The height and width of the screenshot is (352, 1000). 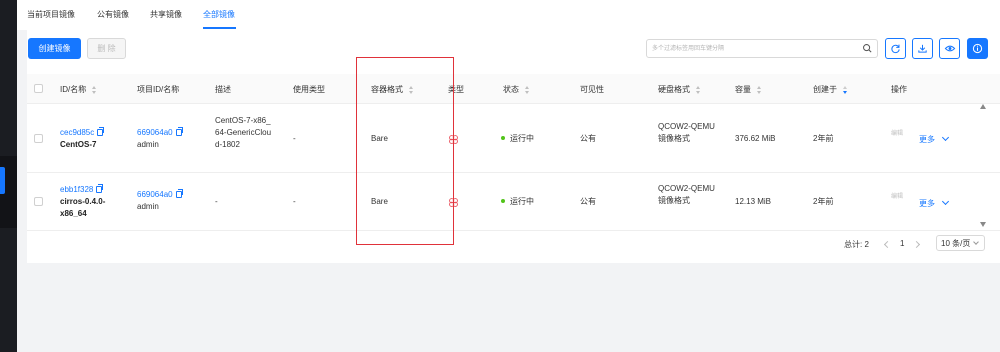 What do you see at coordinates (82, 139) in the screenshot?
I see `image-id-cell: cec9d85c CentOS-7` at bounding box center [82, 139].